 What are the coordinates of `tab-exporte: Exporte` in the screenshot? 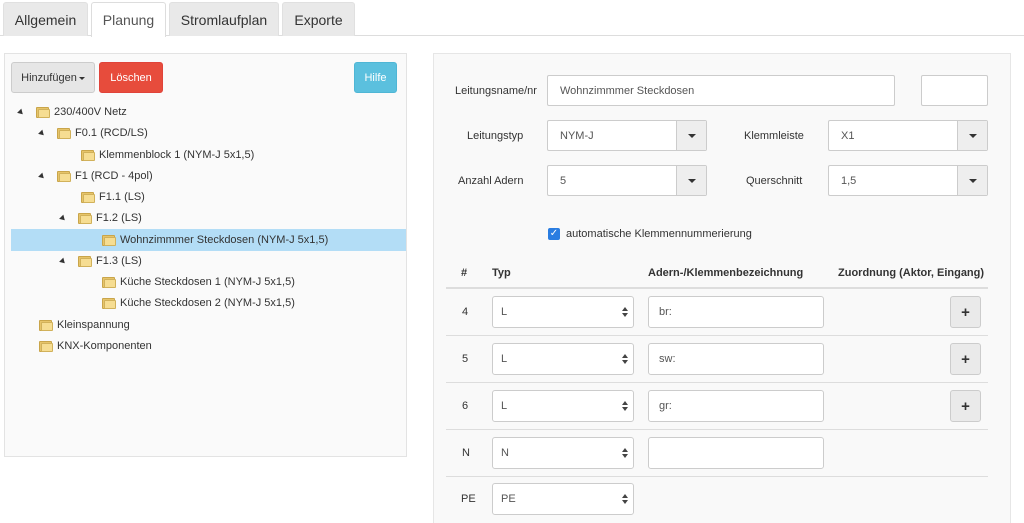 It's located at (318, 19).